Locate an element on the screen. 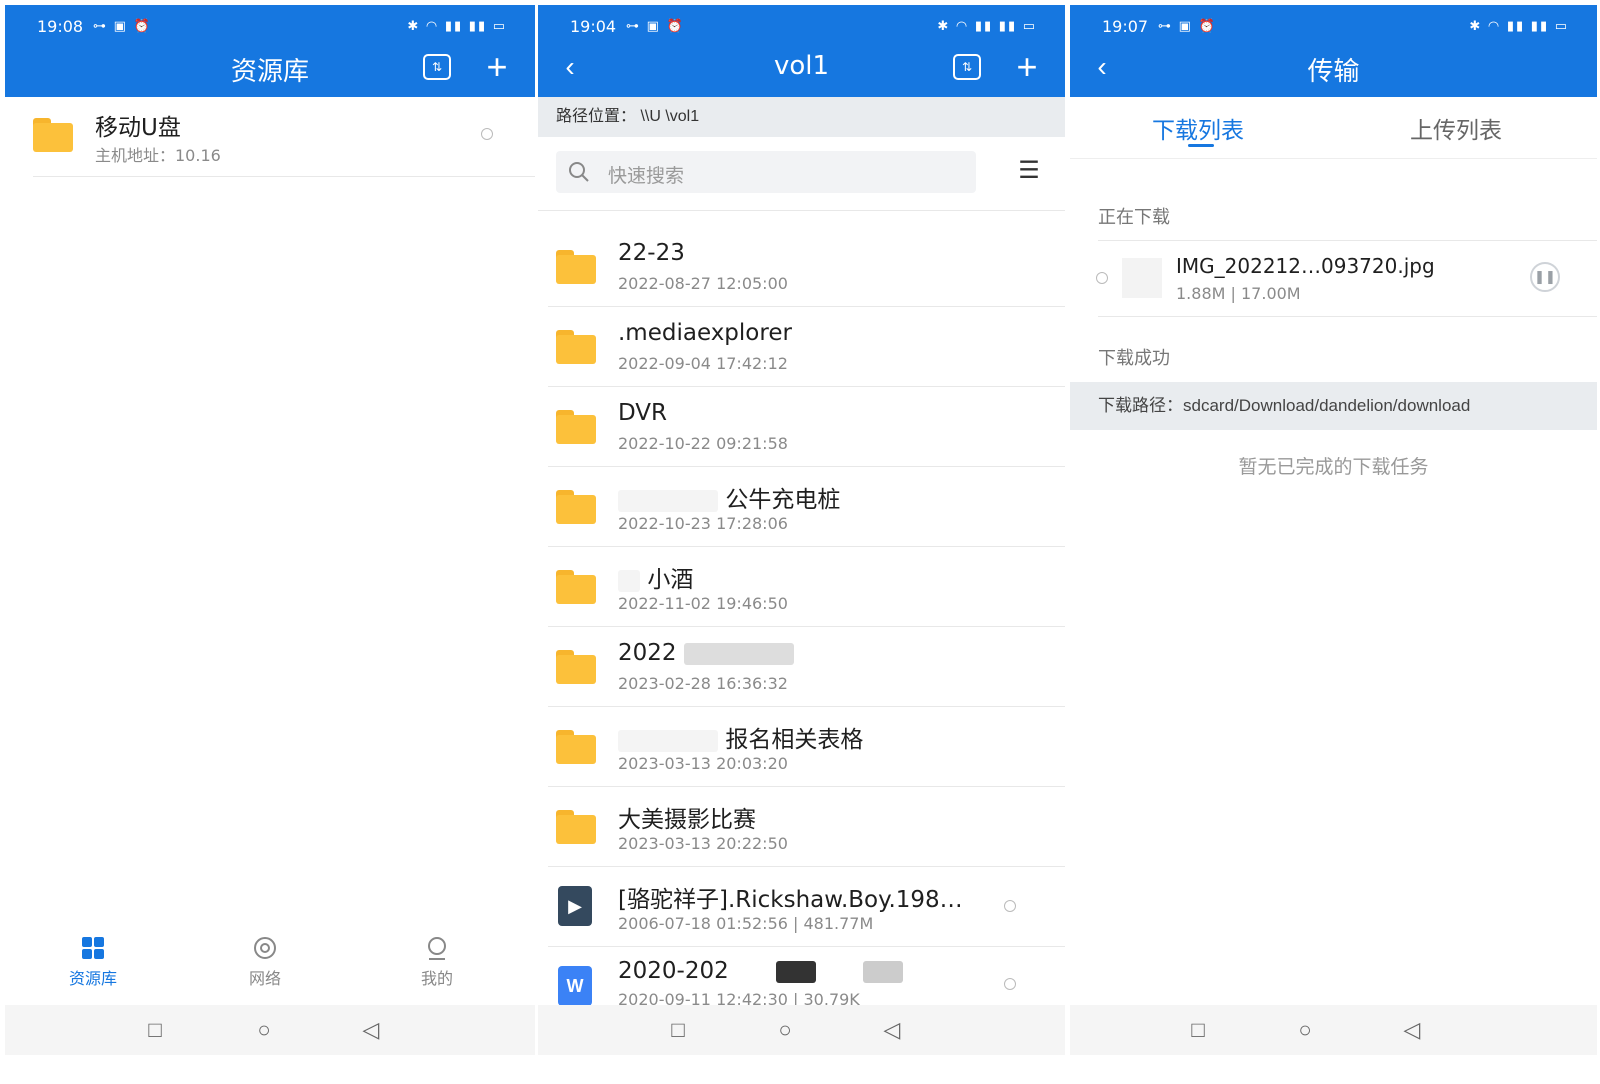  tab-indicator is located at coordinates (1201, 145).